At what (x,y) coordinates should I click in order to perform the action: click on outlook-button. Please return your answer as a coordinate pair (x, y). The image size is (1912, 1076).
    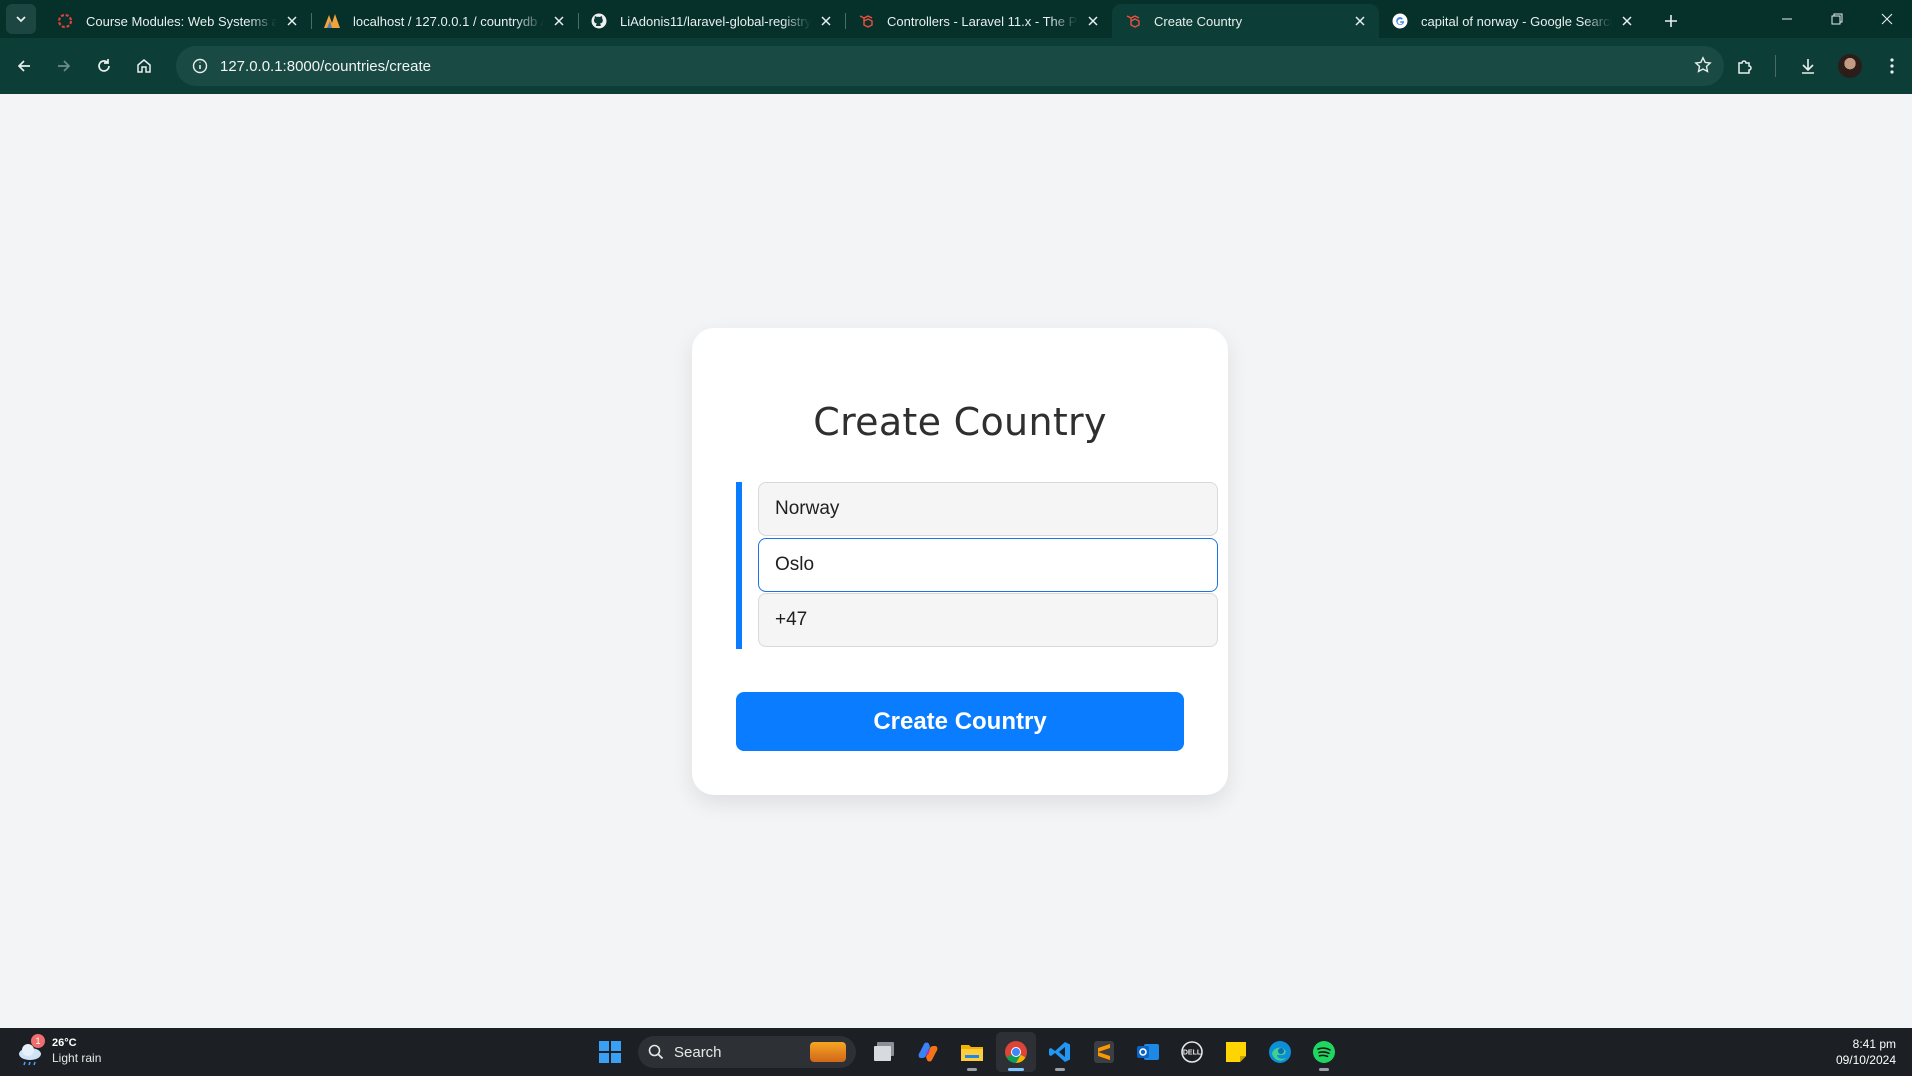
    Looking at the image, I should click on (1148, 1052).